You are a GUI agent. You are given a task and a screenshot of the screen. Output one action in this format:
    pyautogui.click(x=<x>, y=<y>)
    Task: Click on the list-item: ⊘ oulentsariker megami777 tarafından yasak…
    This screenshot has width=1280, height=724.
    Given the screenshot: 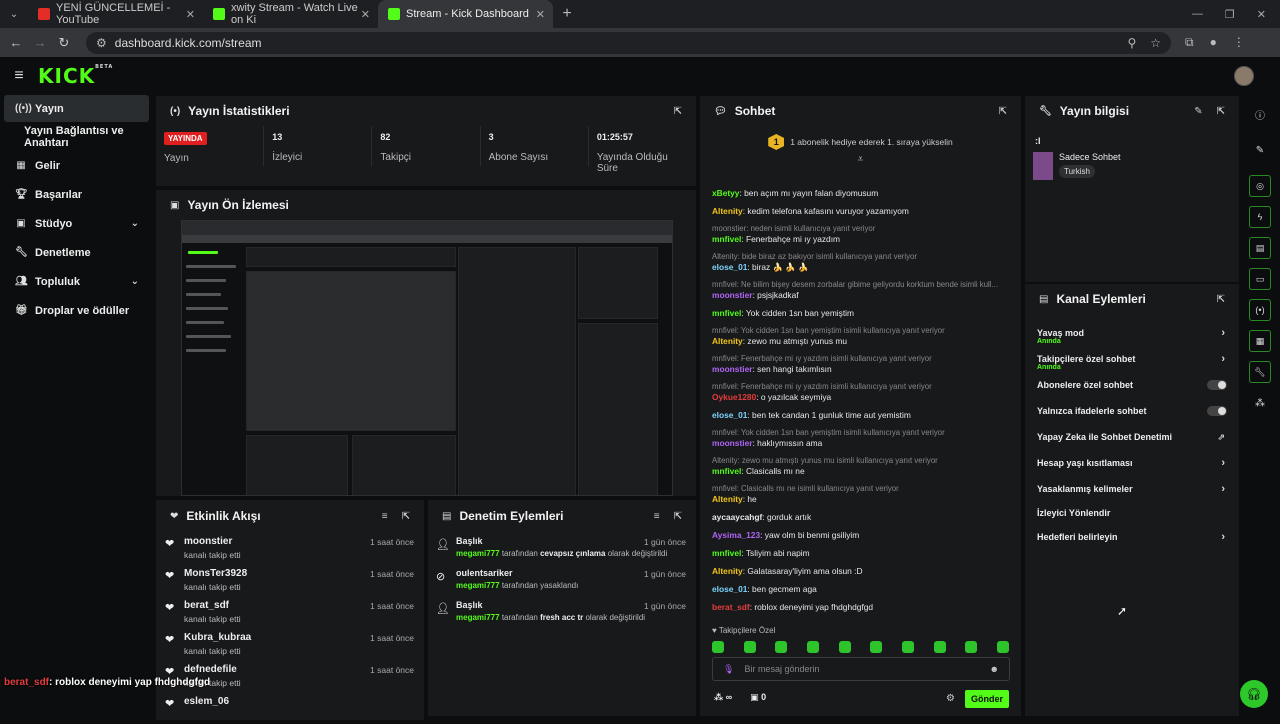 What is the action you would take?
    pyautogui.click(x=562, y=580)
    